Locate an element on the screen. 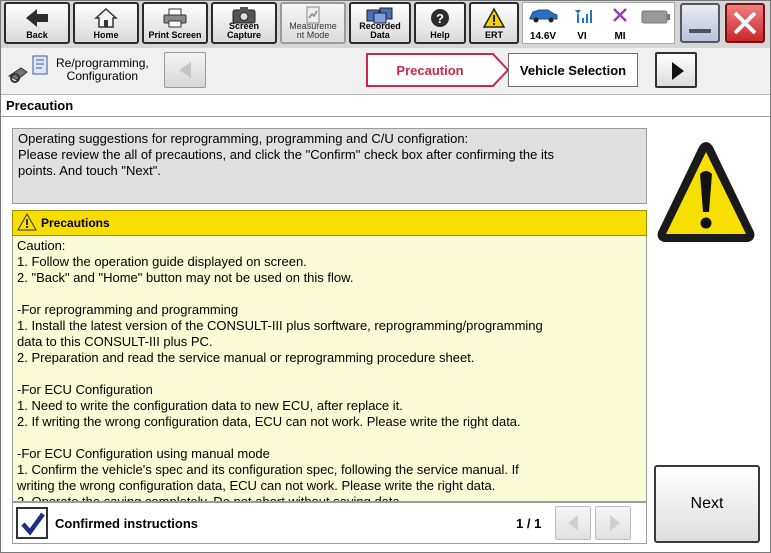 Image resolution: width=771 pixels, height=553 pixels. printer-icon is located at coordinates (175, 18).